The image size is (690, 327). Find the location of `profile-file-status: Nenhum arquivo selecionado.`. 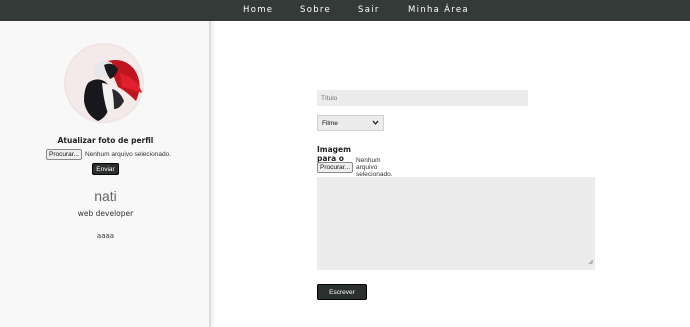

profile-file-status: Nenhum arquivo selecionado. is located at coordinates (127, 154).